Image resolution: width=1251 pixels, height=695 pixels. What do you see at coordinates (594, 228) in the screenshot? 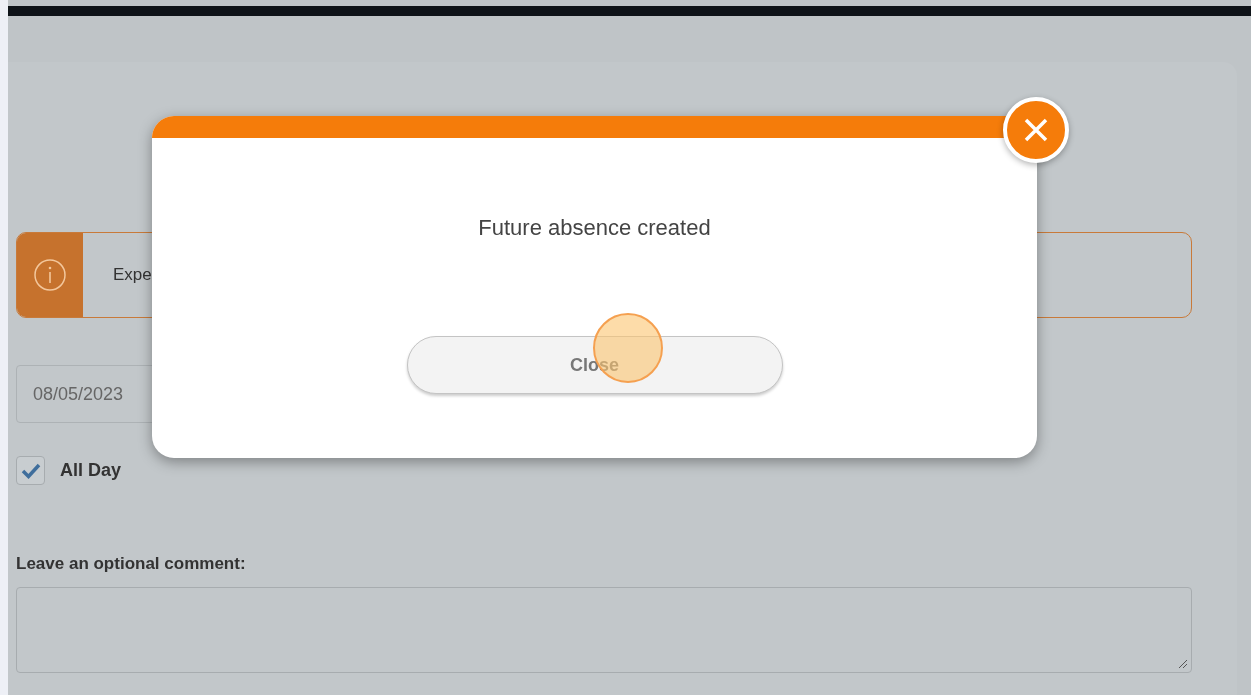
I see `dialog-message: Future absence created` at bounding box center [594, 228].